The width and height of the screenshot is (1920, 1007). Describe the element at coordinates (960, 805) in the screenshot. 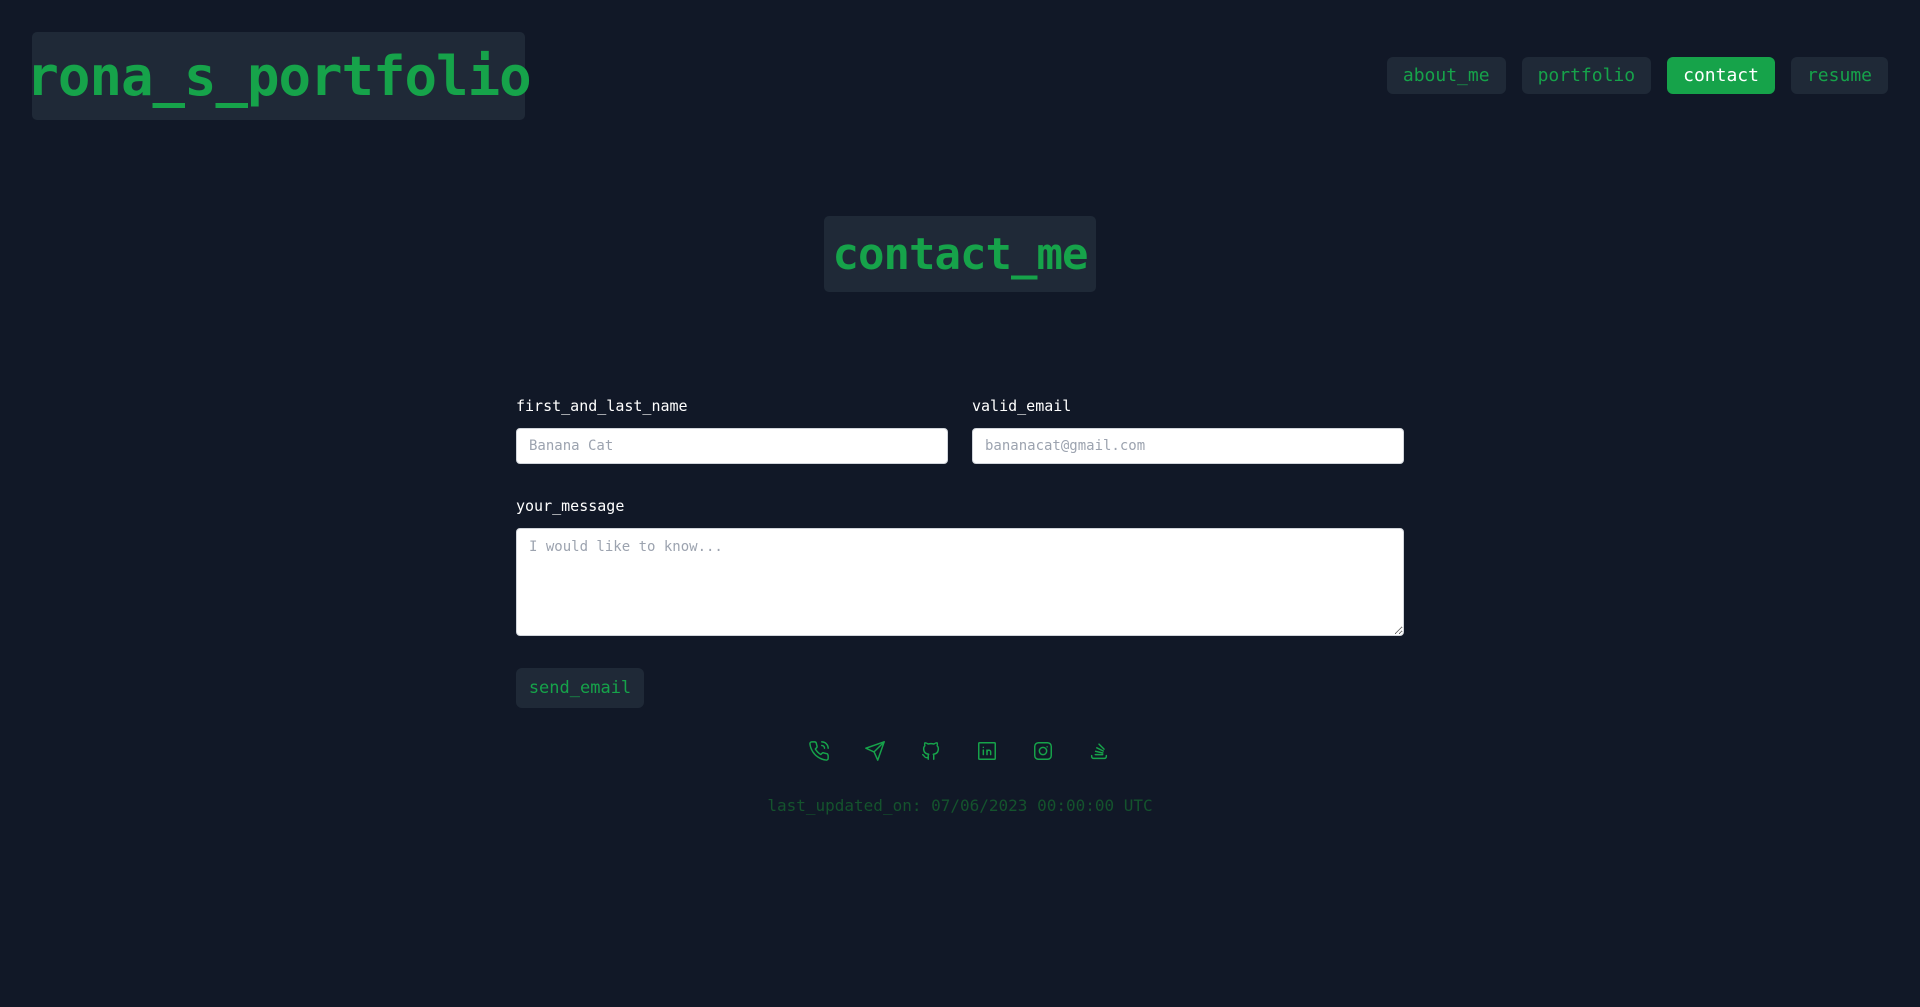

I see `last-updated-text: last_updated_on: 07/06/2023 00:00:00 UTC` at that location.